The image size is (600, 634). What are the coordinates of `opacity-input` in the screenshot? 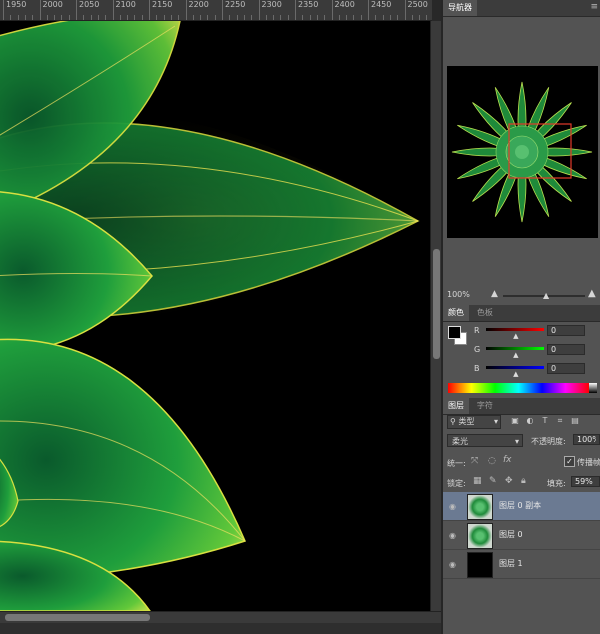 It's located at (586, 439).